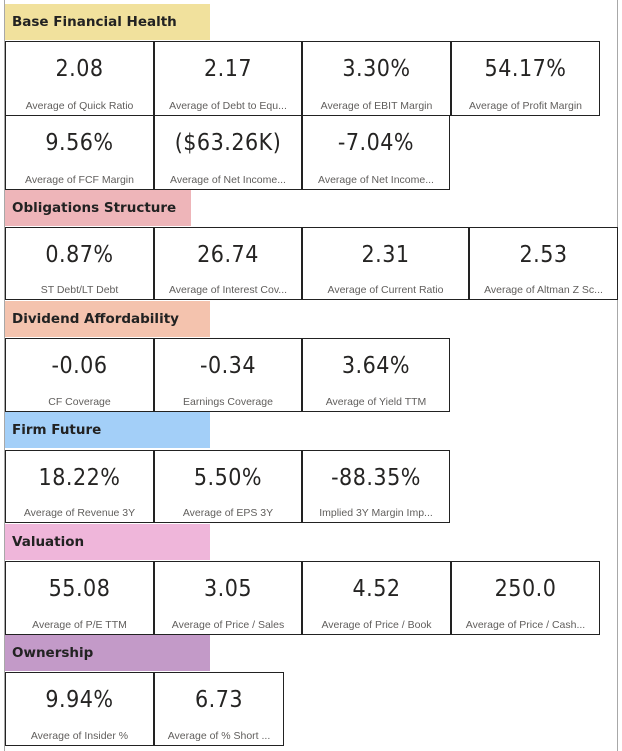 The width and height of the screenshot is (622, 751). Describe the element at coordinates (228, 366) in the screenshot. I see `metric-value: -0.34` at that location.